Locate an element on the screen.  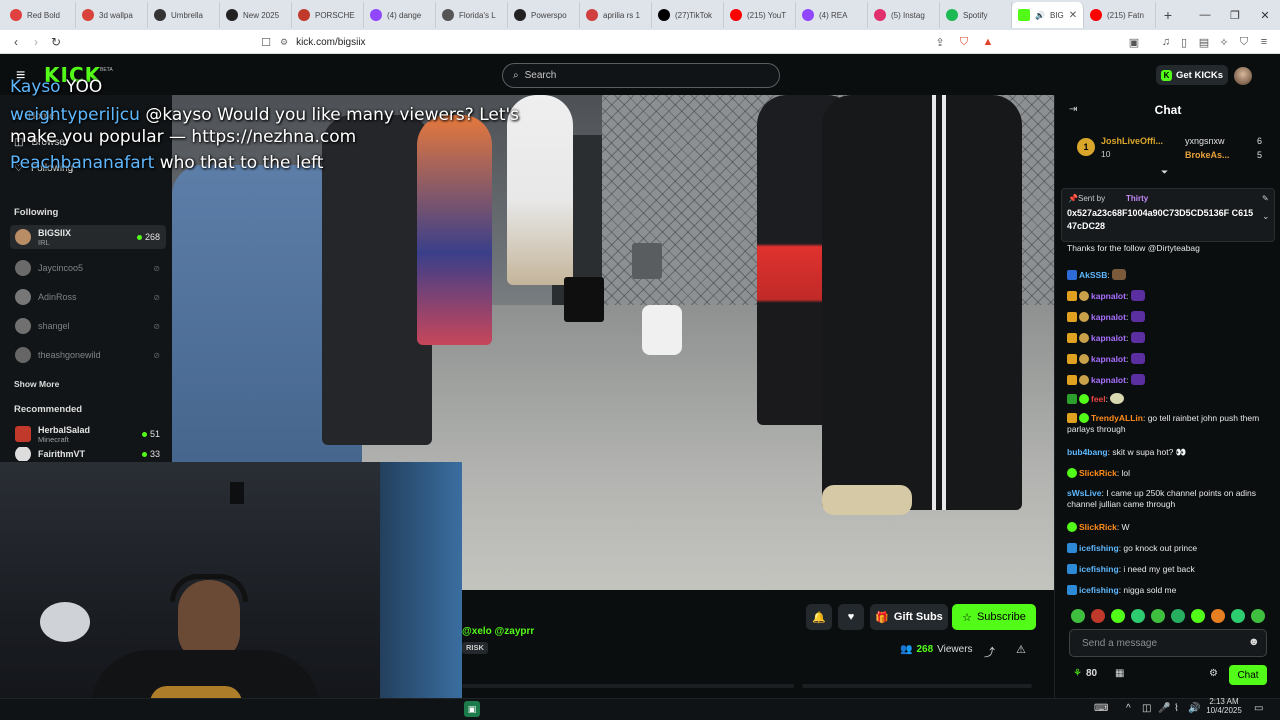
browser-tab: Florida's L is located at coordinates (472, 15).